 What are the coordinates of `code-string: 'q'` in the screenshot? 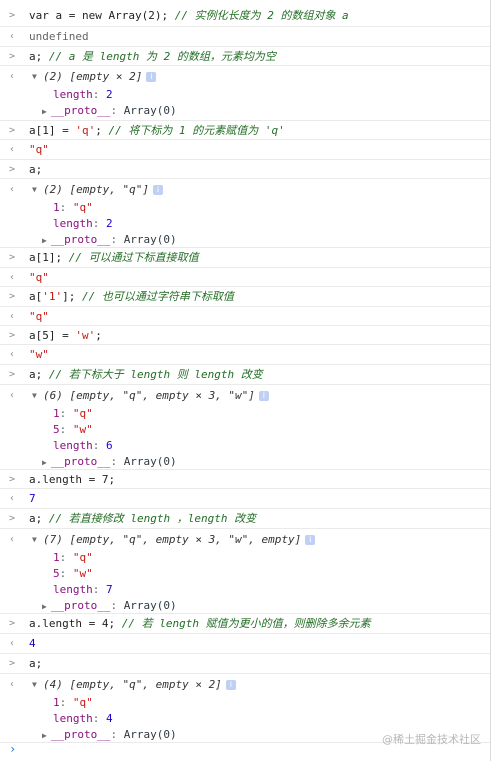 It's located at (85, 130).